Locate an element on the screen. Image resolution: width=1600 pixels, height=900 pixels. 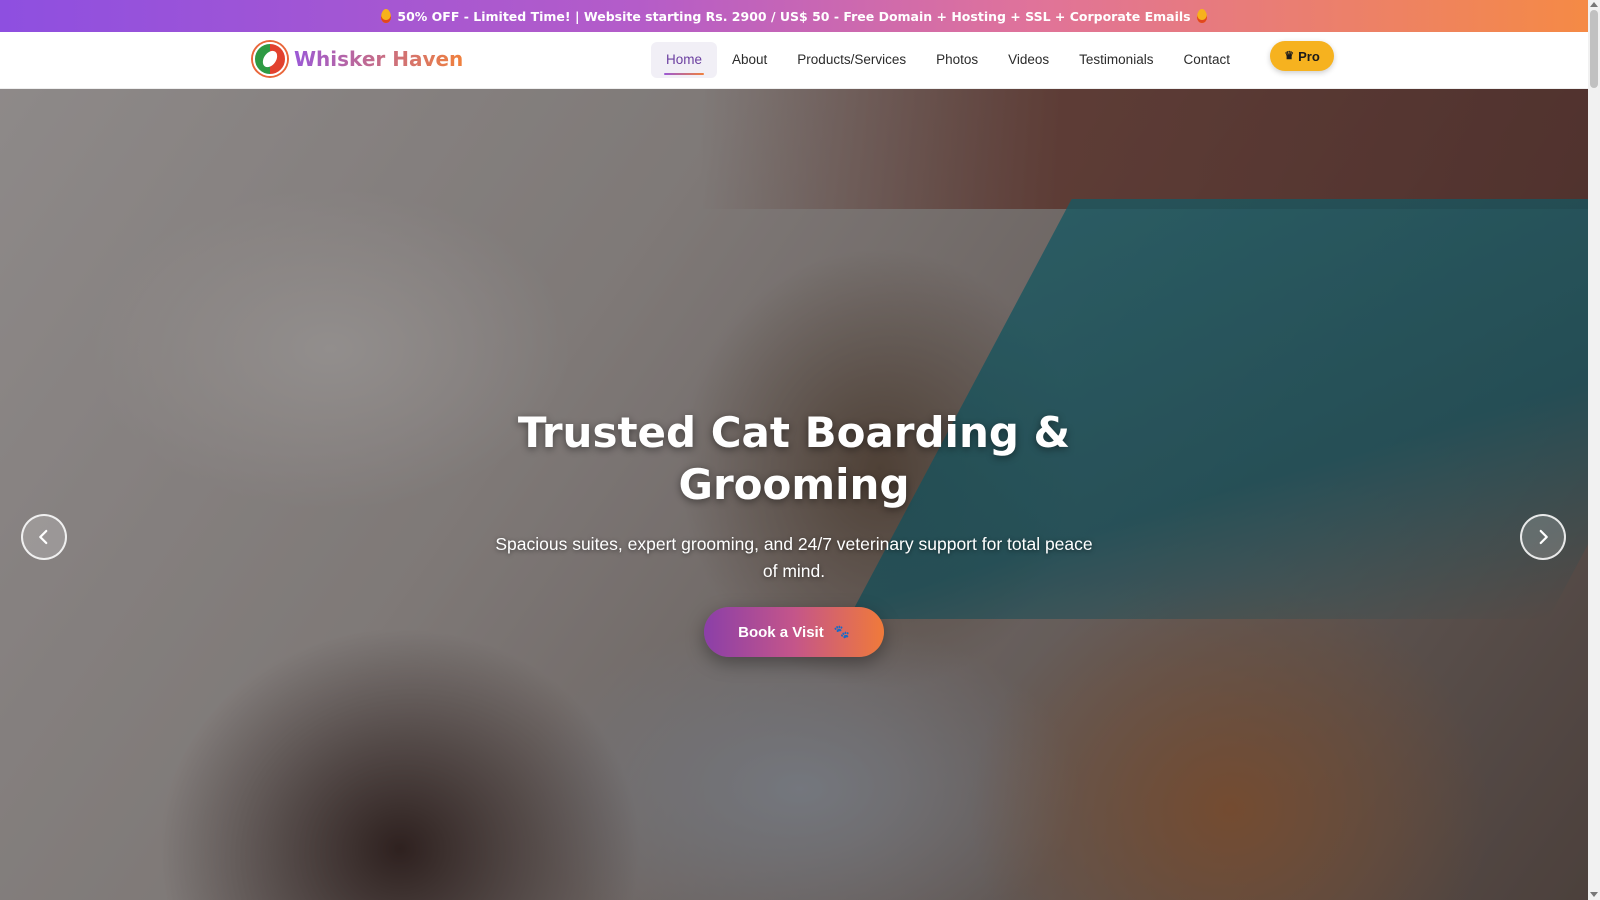
pro-label: Pro is located at coordinates (1309, 56).